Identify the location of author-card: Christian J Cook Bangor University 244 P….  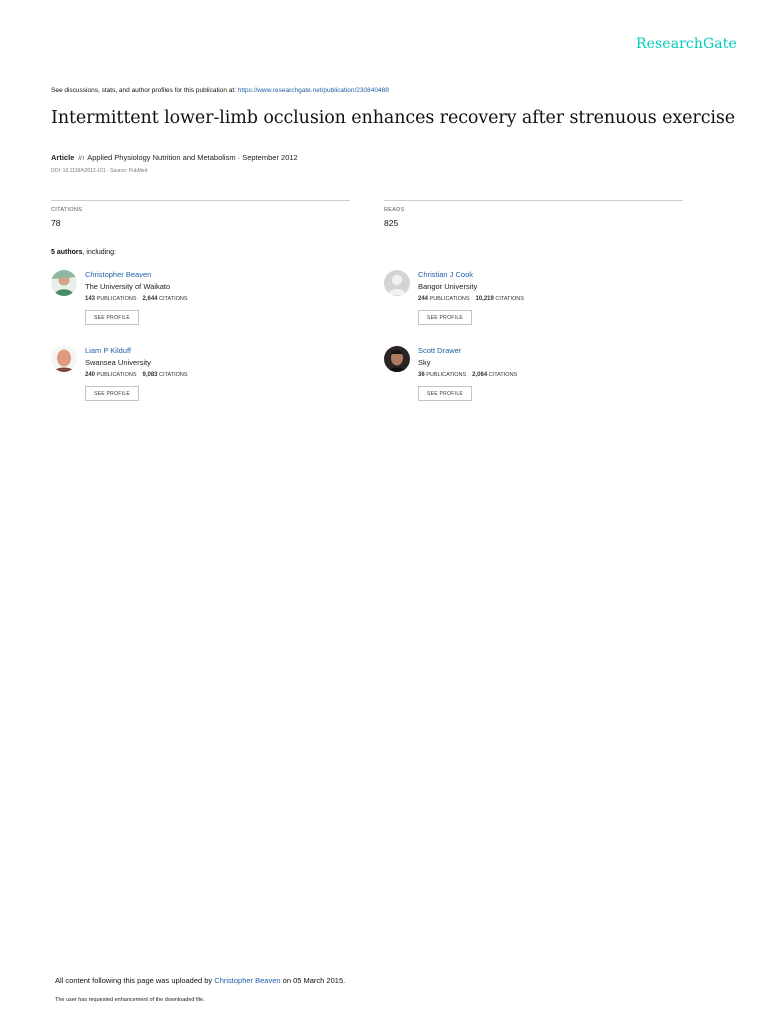
(534, 305).